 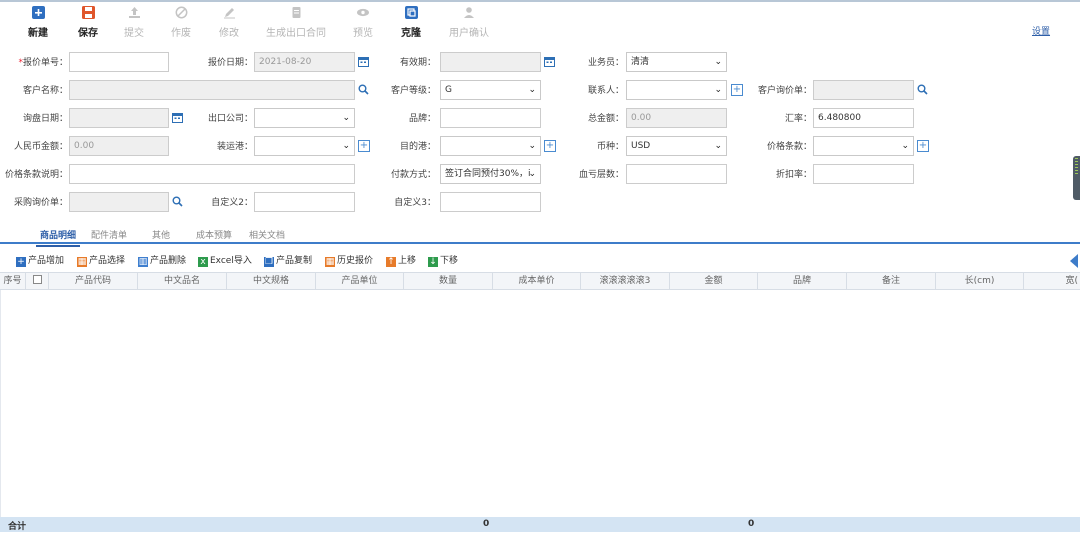 I want to click on price-terms-select: ⌄, so click(x=863, y=146).